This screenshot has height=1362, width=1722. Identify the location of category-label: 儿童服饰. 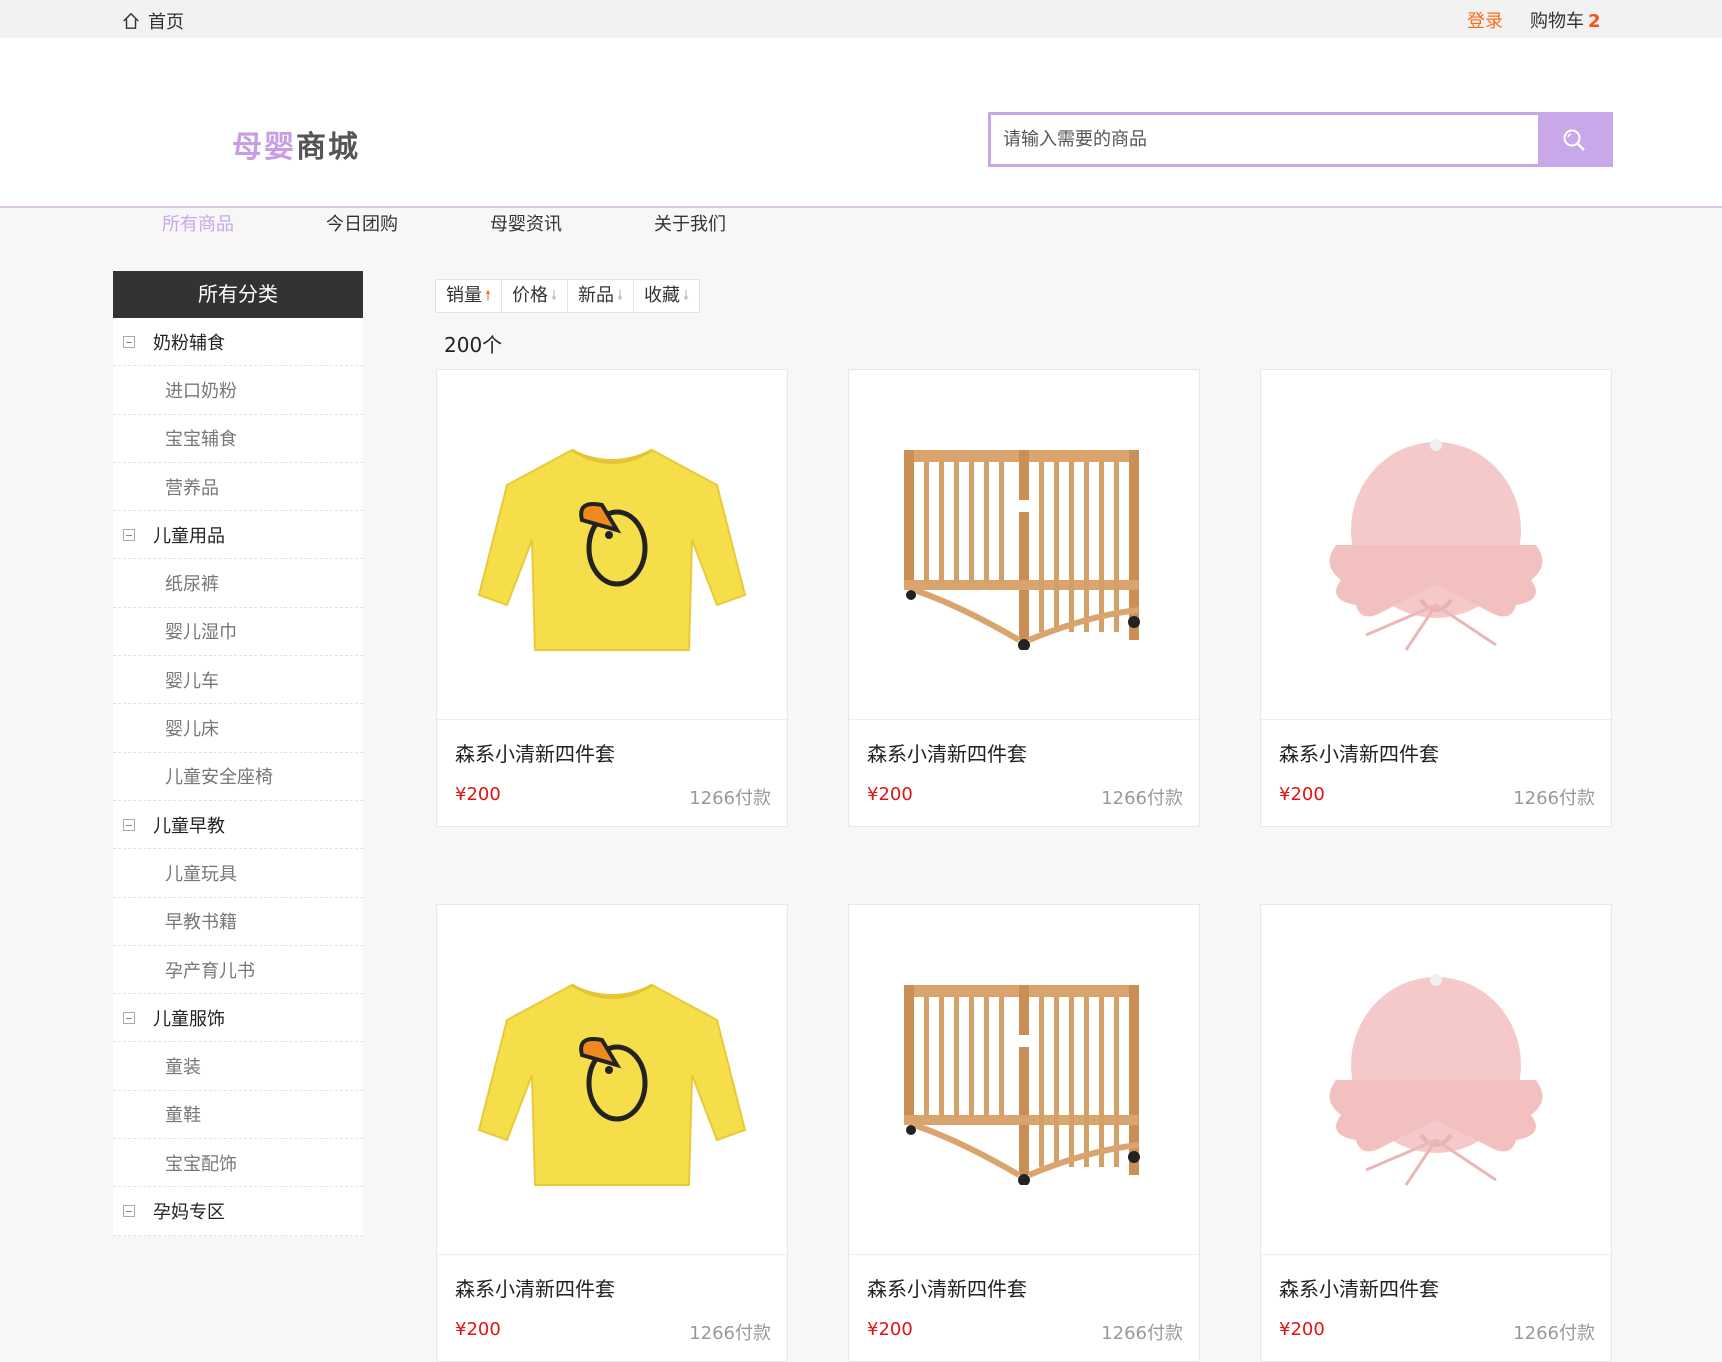
(189, 1019).